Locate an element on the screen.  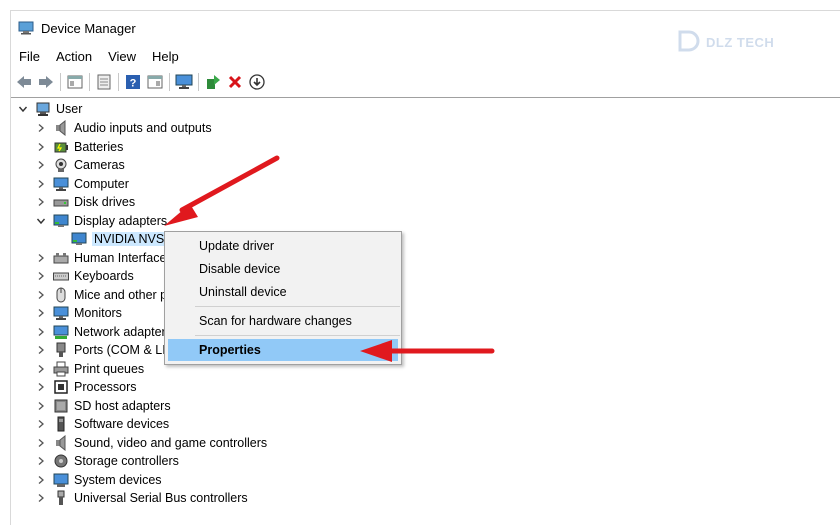
update-icon is located at coordinates (104, 82).